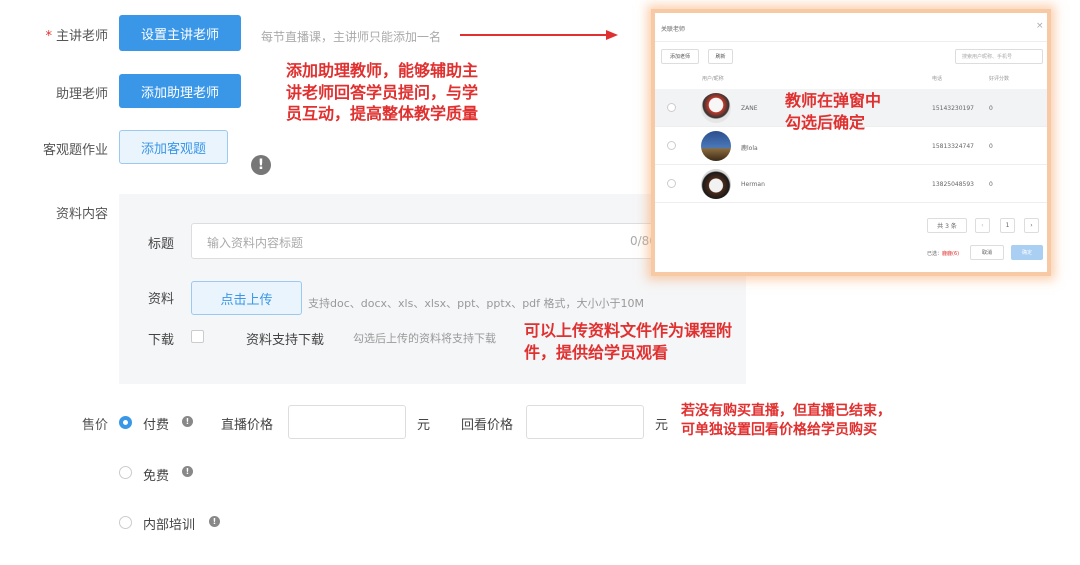  What do you see at coordinates (382, 114) in the screenshot?
I see `assistant-annotation-line3: 员互动，提高整体教学质量` at bounding box center [382, 114].